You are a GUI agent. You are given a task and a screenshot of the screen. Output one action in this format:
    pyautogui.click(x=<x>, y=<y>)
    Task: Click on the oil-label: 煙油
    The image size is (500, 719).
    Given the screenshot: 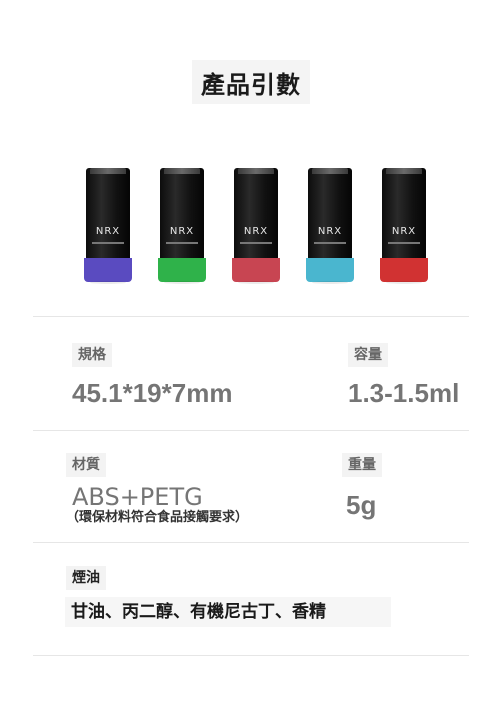 What is the action you would take?
    pyautogui.click(x=86, y=578)
    